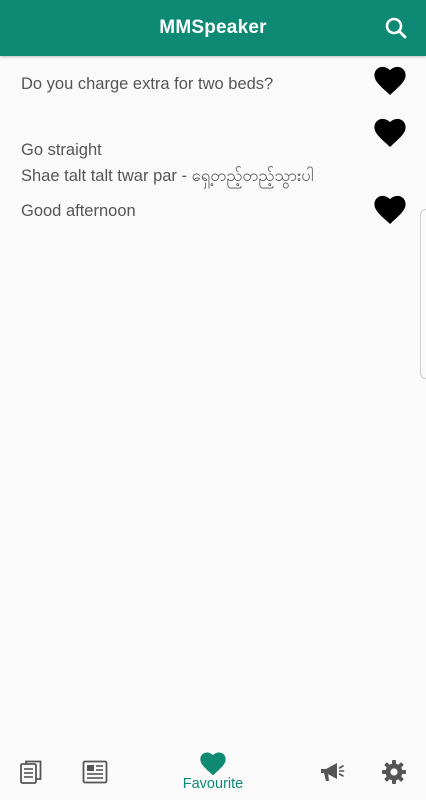  I want to click on gear-icon, so click(394, 772).